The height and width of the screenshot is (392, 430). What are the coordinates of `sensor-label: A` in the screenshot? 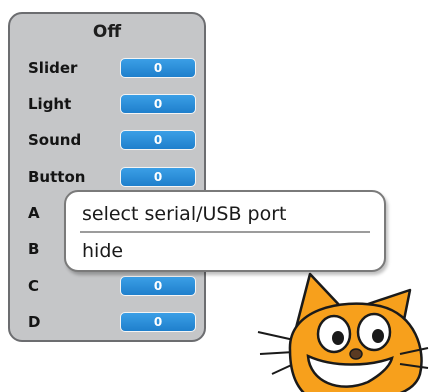 It's located at (34, 213).